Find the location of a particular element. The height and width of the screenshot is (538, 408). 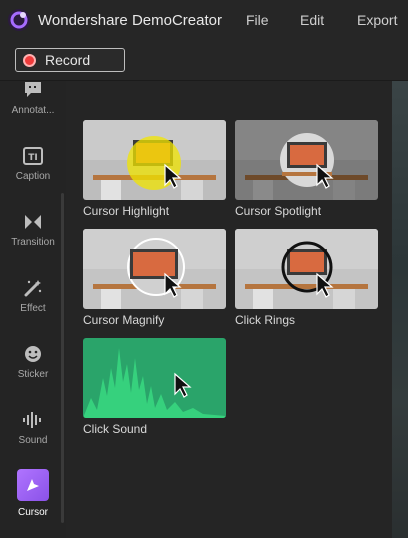

record-label: Record is located at coordinates (68, 60).